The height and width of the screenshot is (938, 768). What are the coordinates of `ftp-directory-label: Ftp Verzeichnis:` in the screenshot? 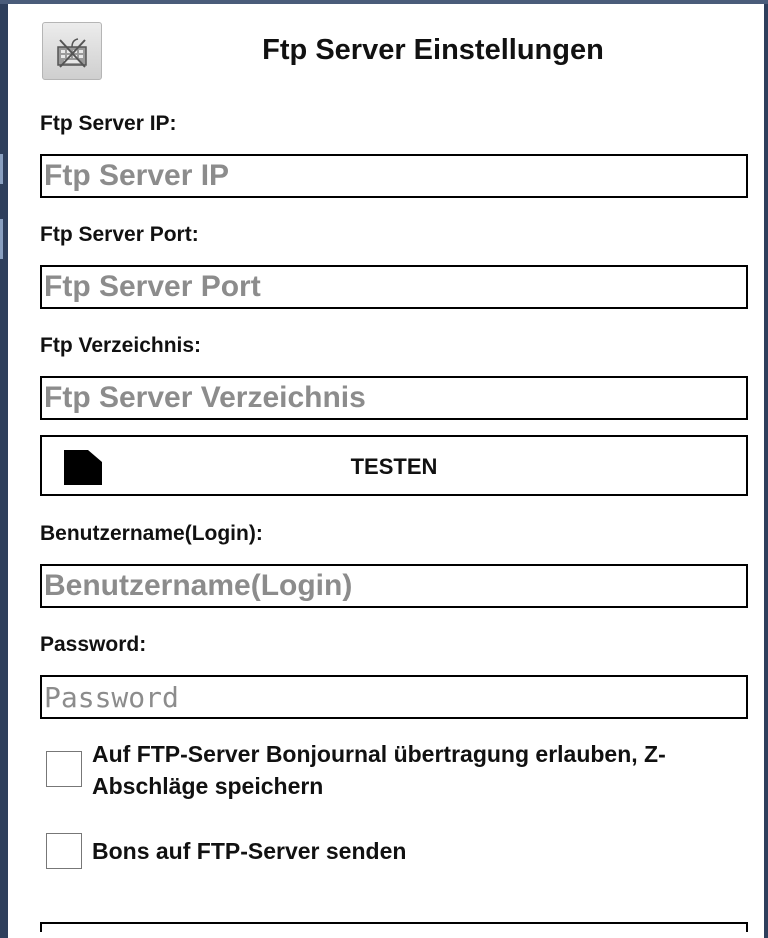 It's located at (121, 345).